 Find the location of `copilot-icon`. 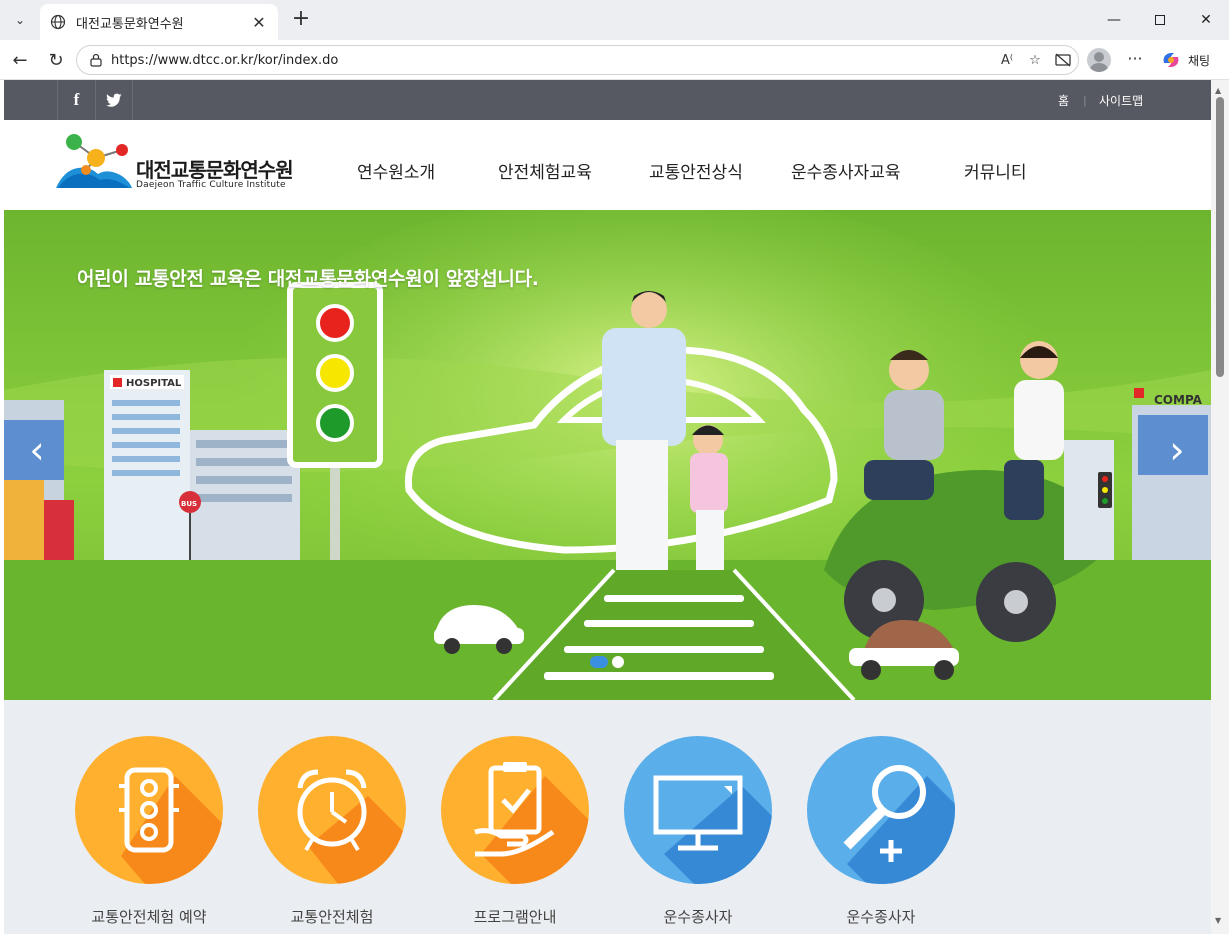

copilot-icon is located at coordinates (1171, 60).